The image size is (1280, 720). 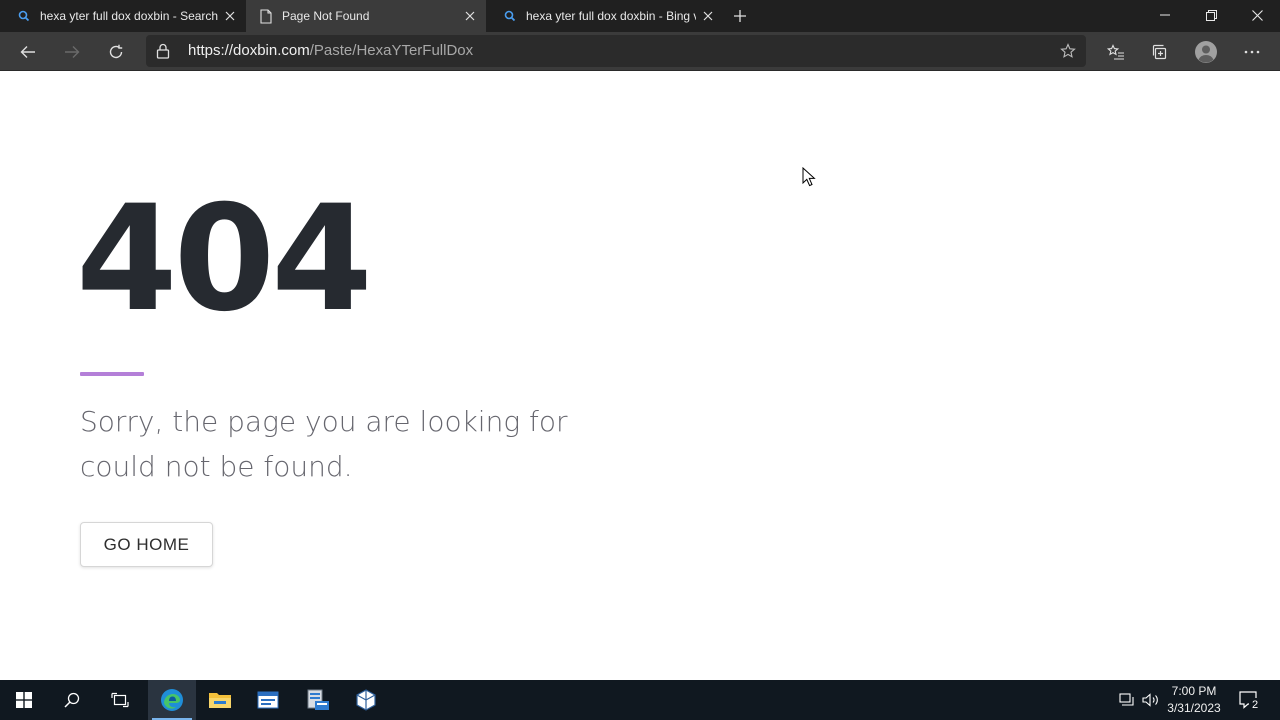 I want to click on forward-button, so click(x=72, y=52).